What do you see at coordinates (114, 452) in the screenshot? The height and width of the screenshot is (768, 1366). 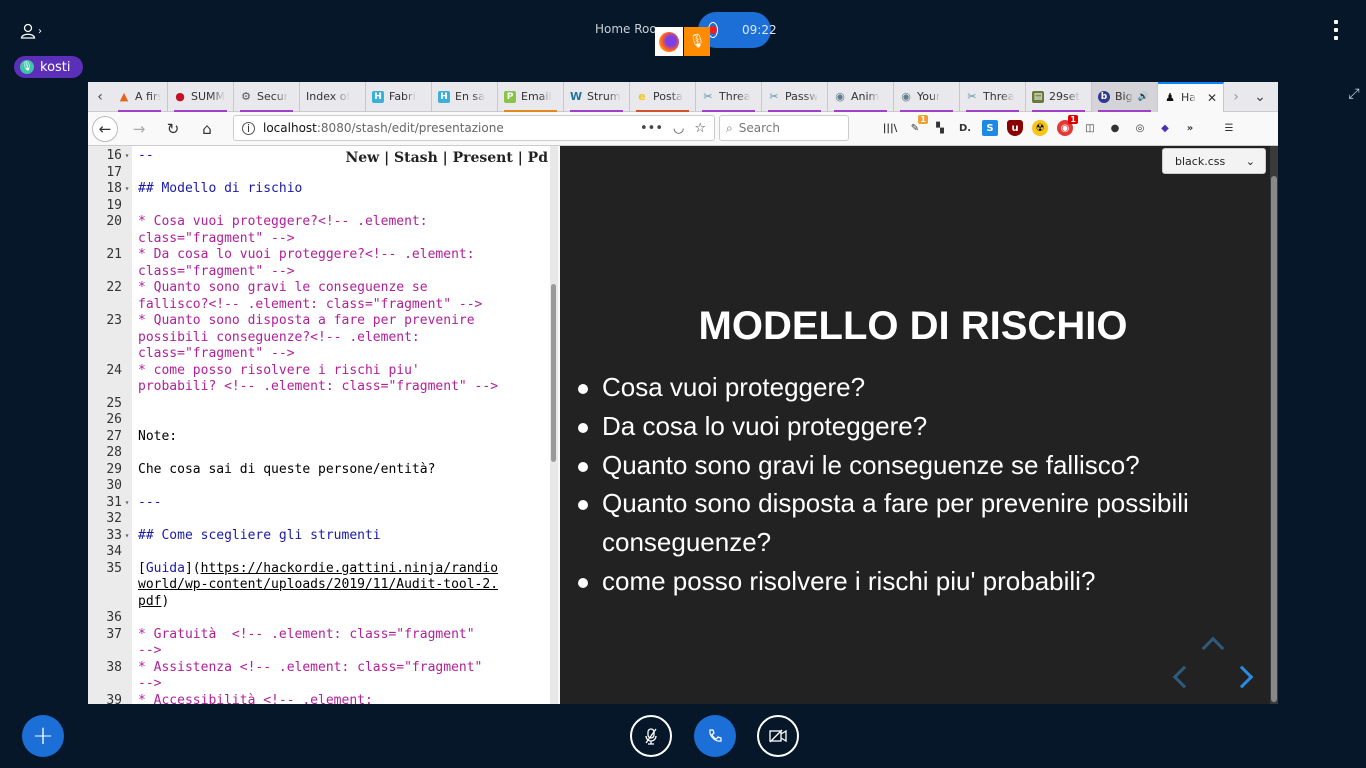 I see `line-number: 28` at bounding box center [114, 452].